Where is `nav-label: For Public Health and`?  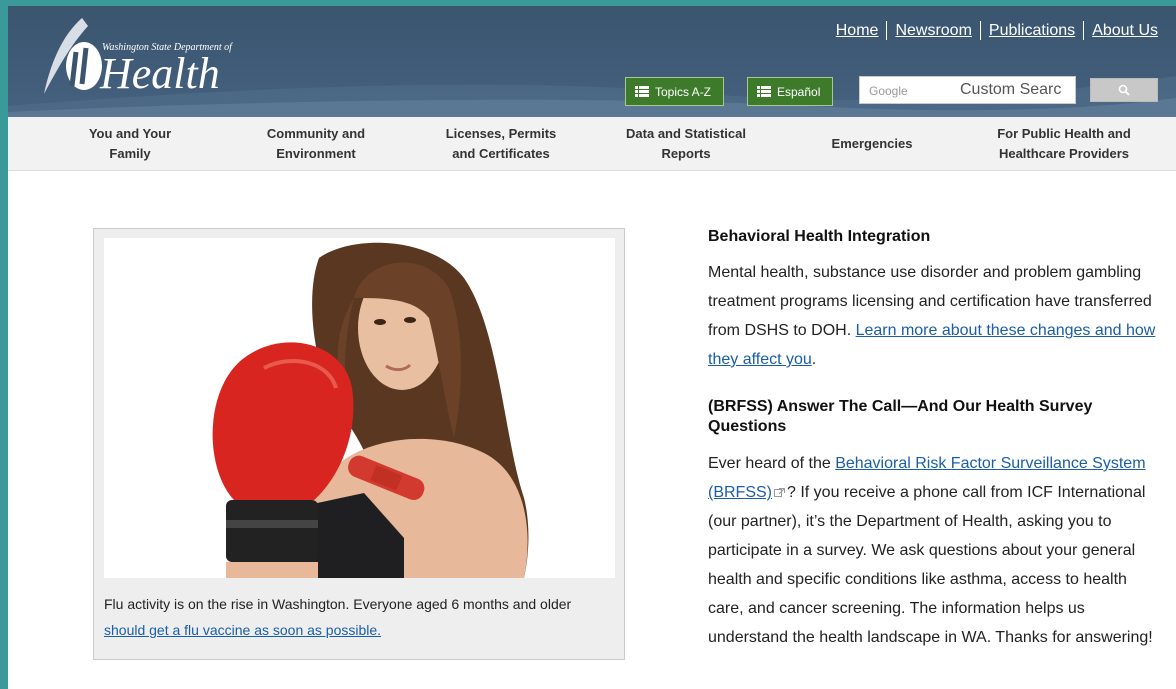 nav-label: For Public Health and is located at coordinates (1064, 133).